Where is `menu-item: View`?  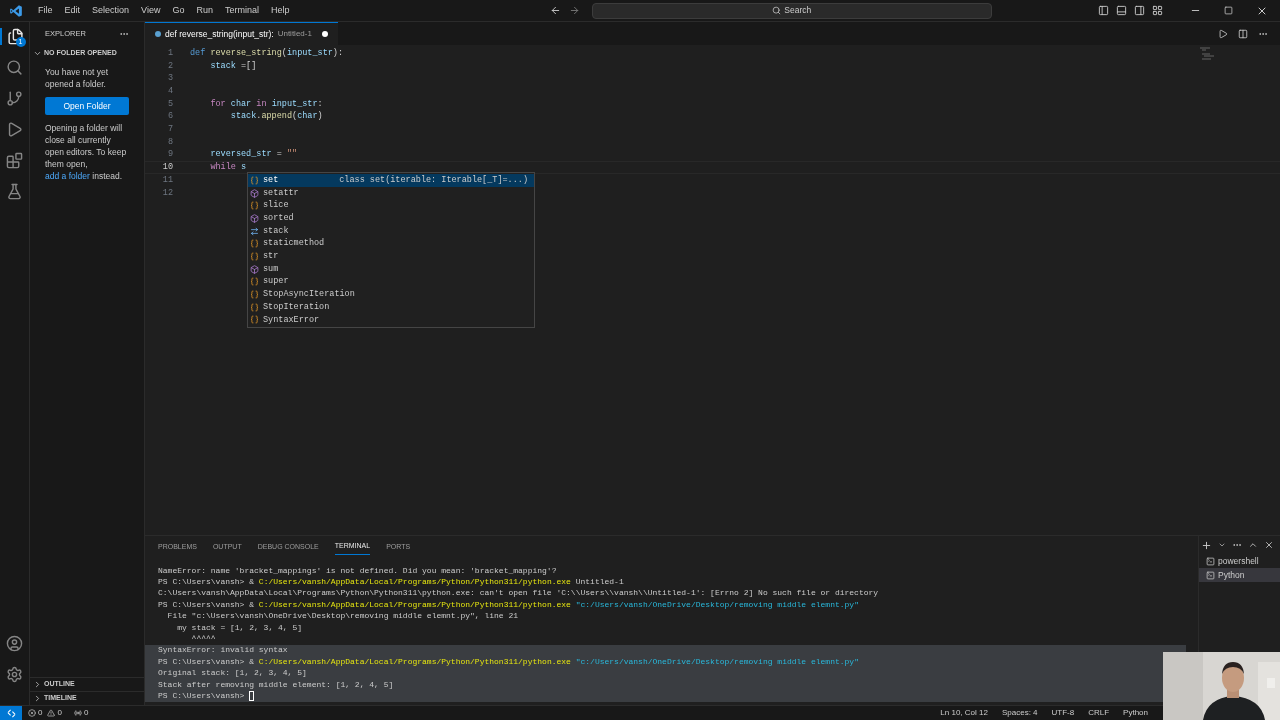
menu-item: View is located at coordinates (151, 10).